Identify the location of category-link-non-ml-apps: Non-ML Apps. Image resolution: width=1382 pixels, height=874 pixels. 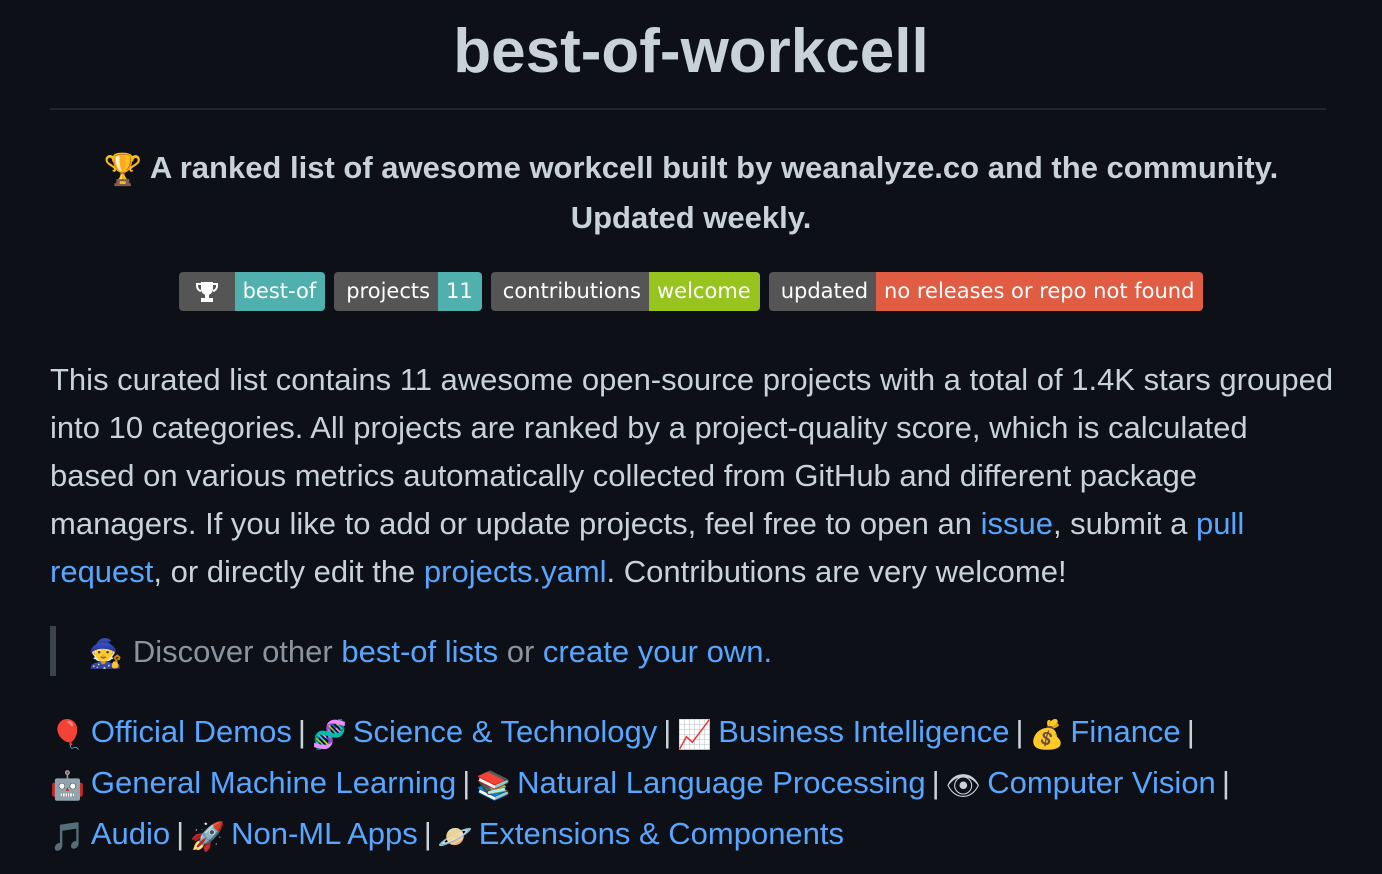
(324, 833).